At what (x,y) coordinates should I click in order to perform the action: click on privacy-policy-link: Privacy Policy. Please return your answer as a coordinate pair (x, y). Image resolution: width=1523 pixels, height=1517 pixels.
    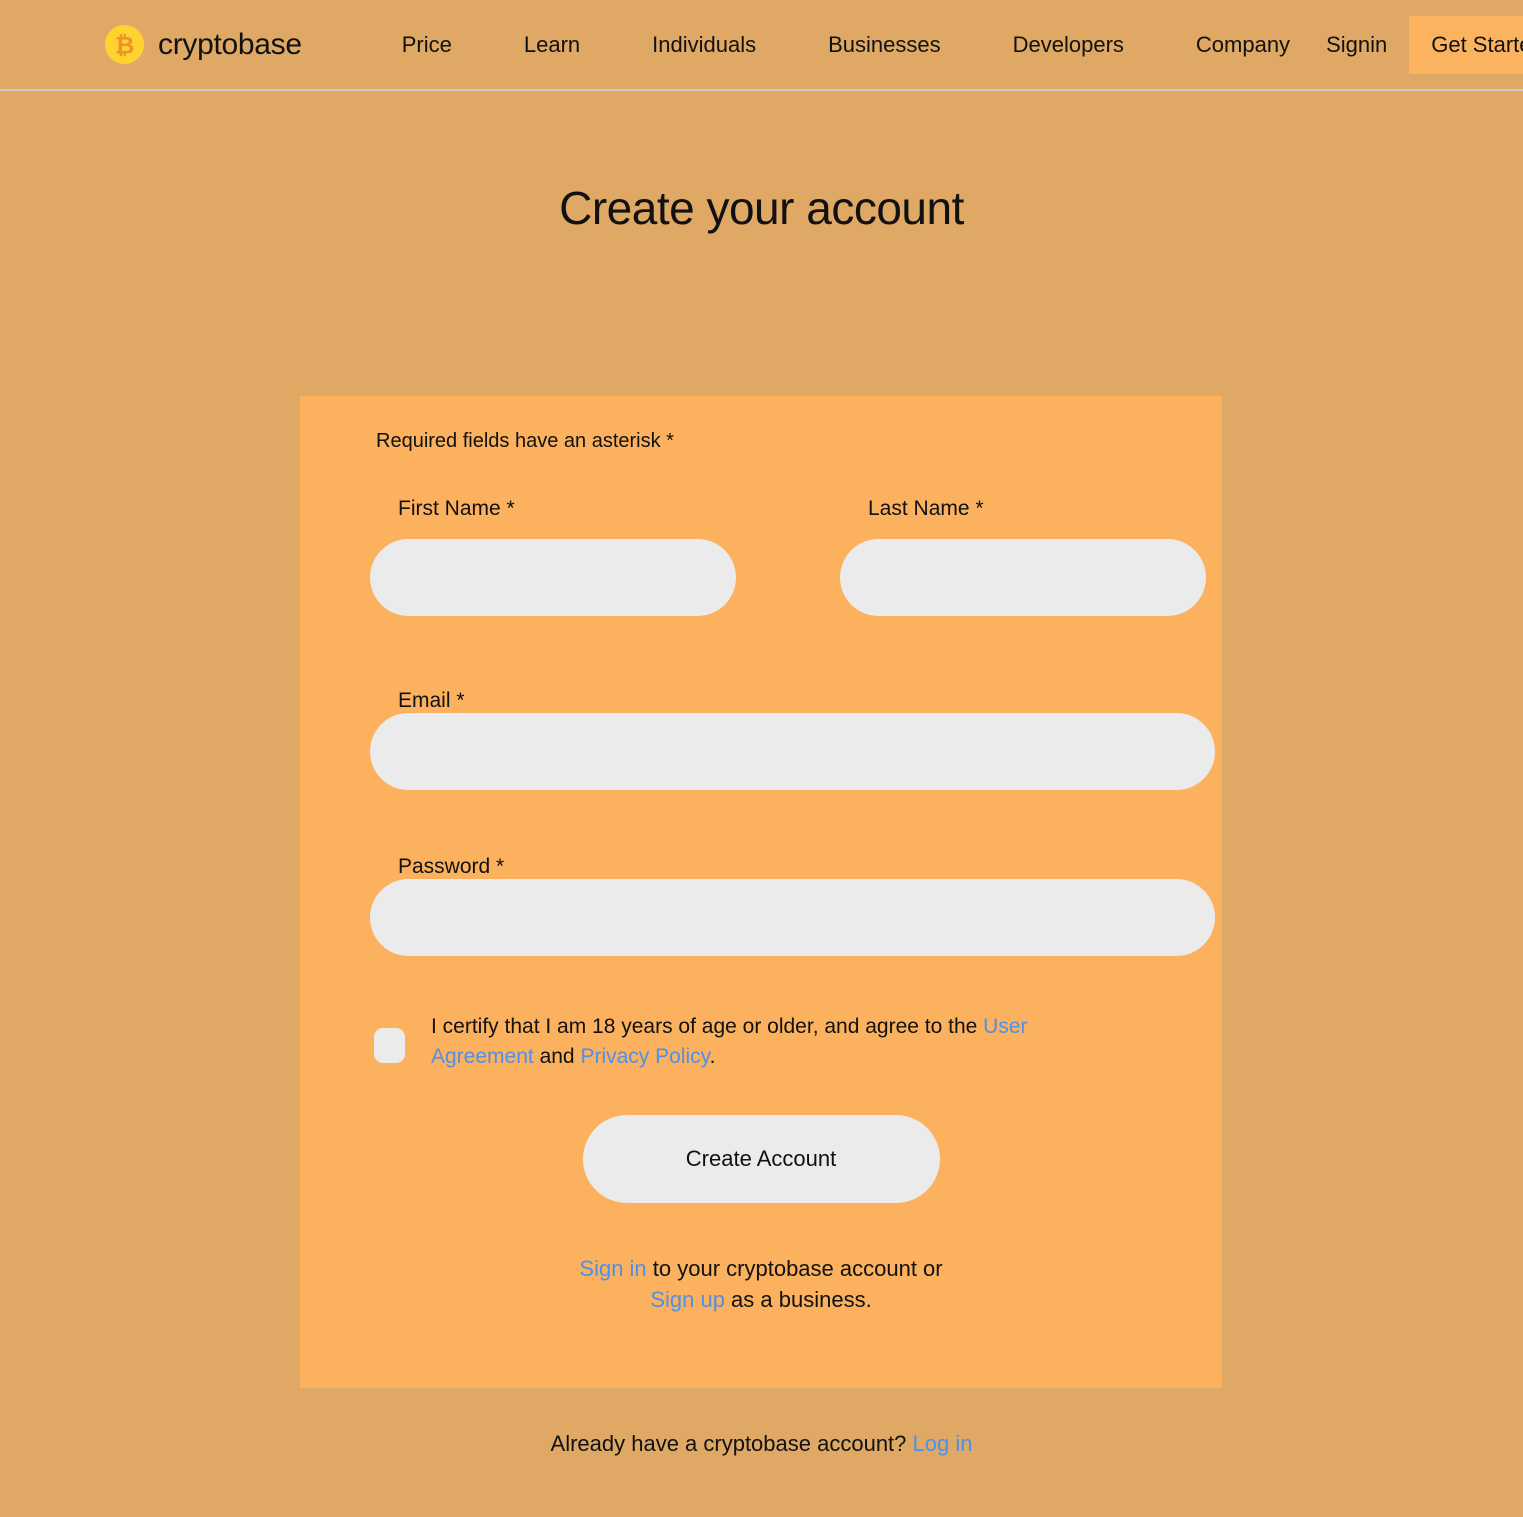
    Looking at the image, I should click on (644, 1056).